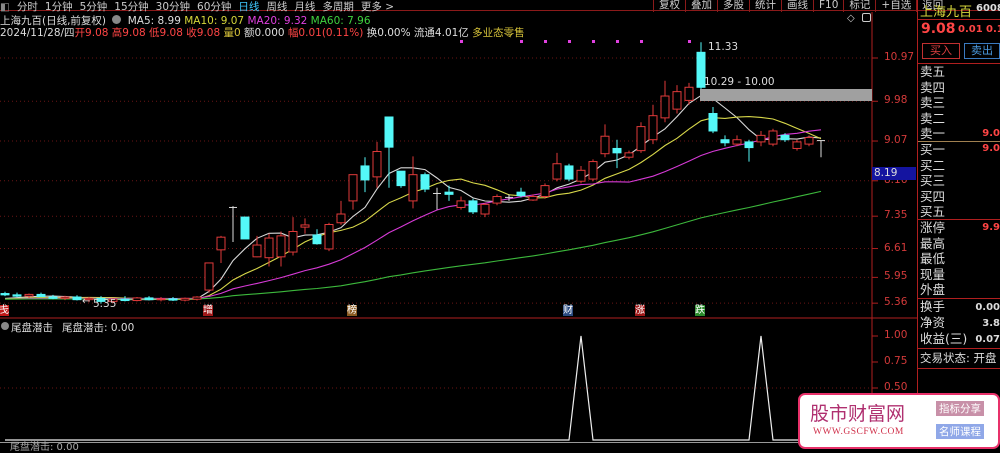  What do you see at coordinates (700, 310) in the screenshot?
I see `signal-marker: 跌` at bounding box center [700, 310].